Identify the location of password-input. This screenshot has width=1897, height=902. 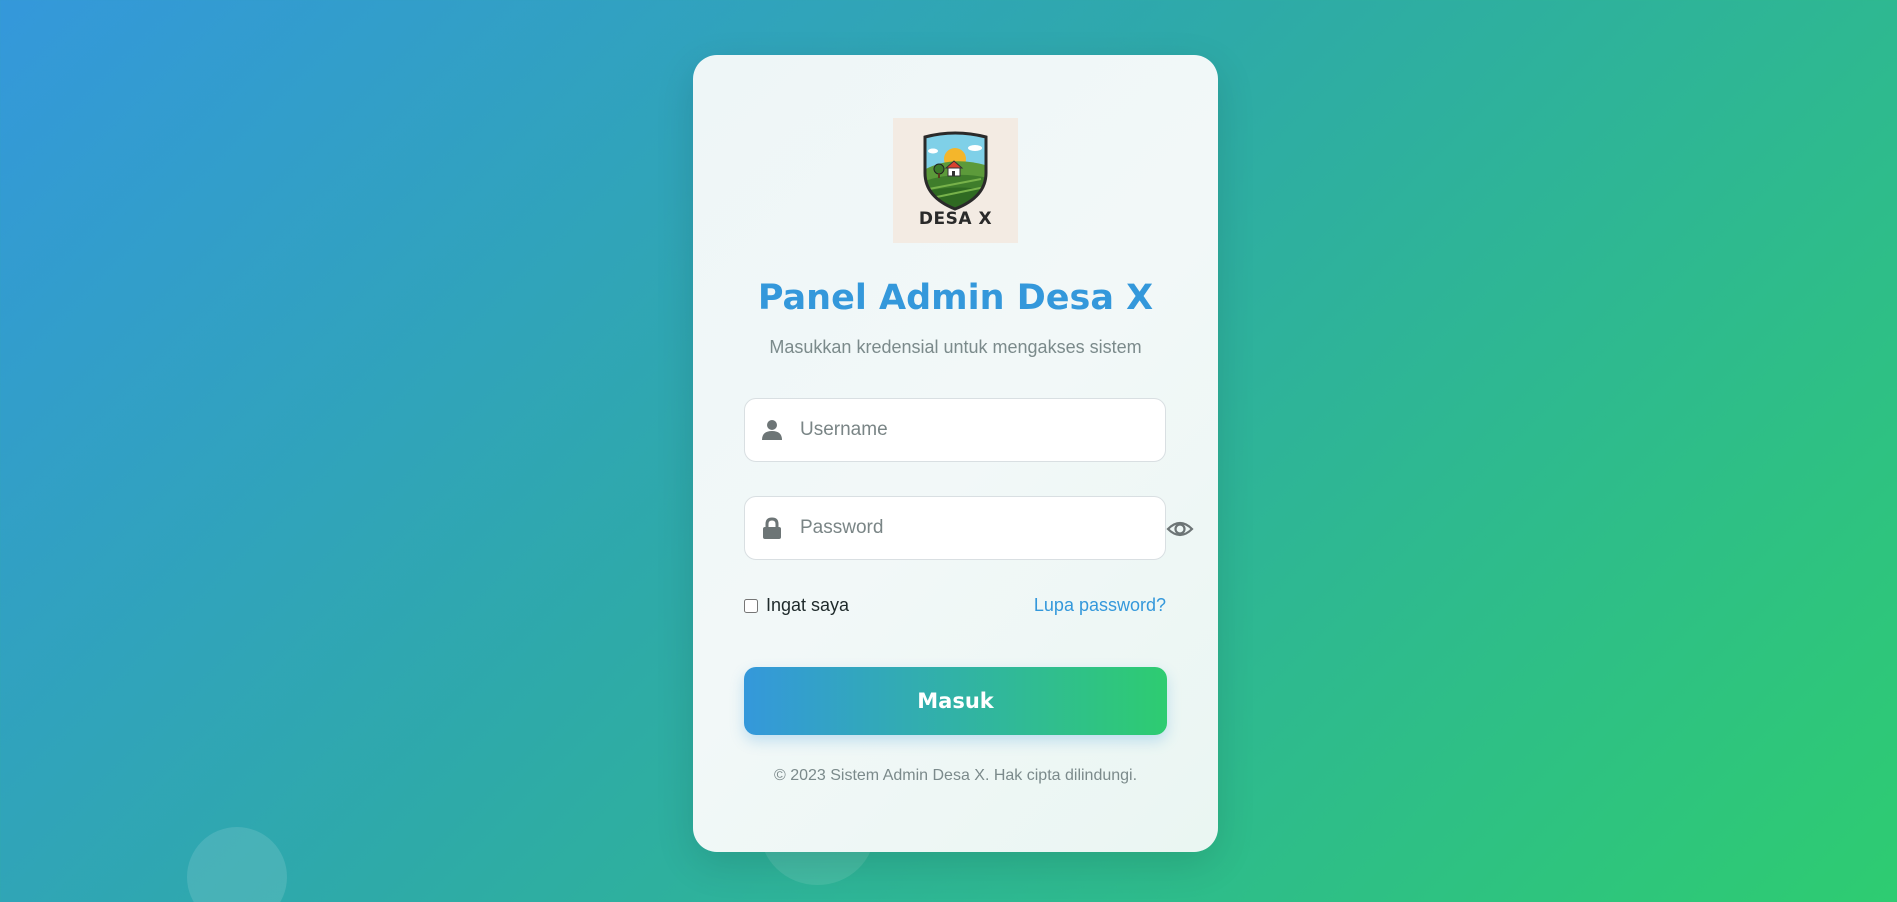
(975, 528).